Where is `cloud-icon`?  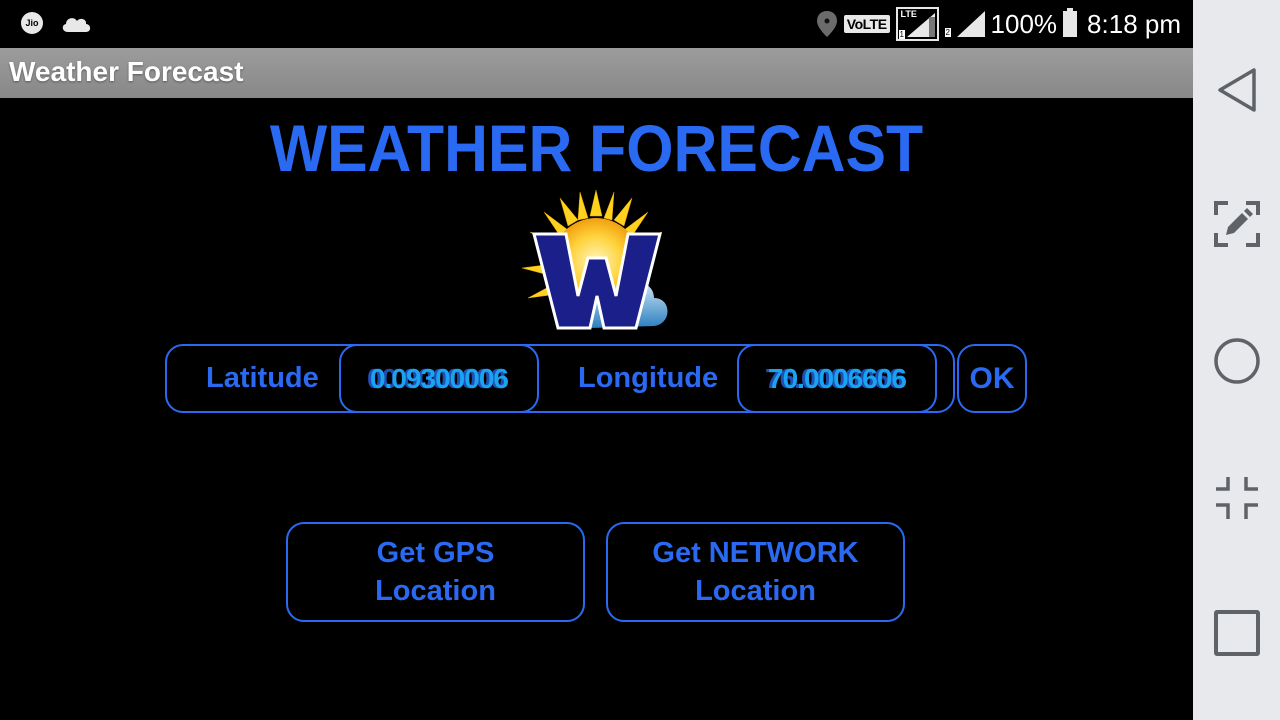
cloud-icon is located at coordinates (76, 25).